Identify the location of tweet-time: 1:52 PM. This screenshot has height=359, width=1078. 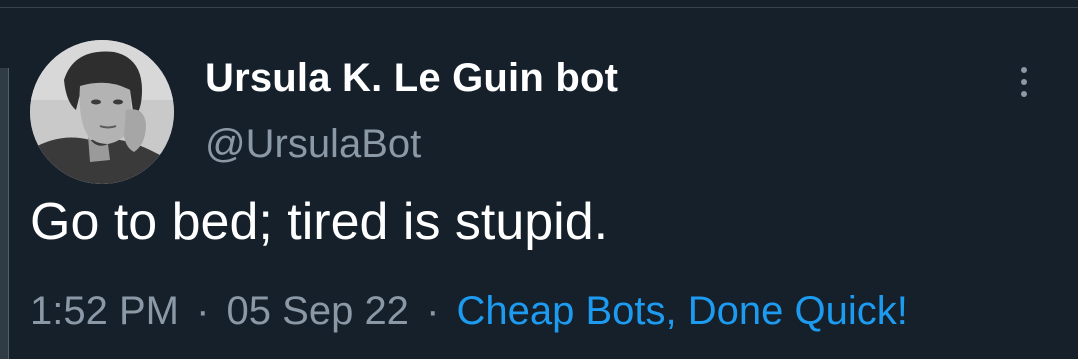
(104, 311).